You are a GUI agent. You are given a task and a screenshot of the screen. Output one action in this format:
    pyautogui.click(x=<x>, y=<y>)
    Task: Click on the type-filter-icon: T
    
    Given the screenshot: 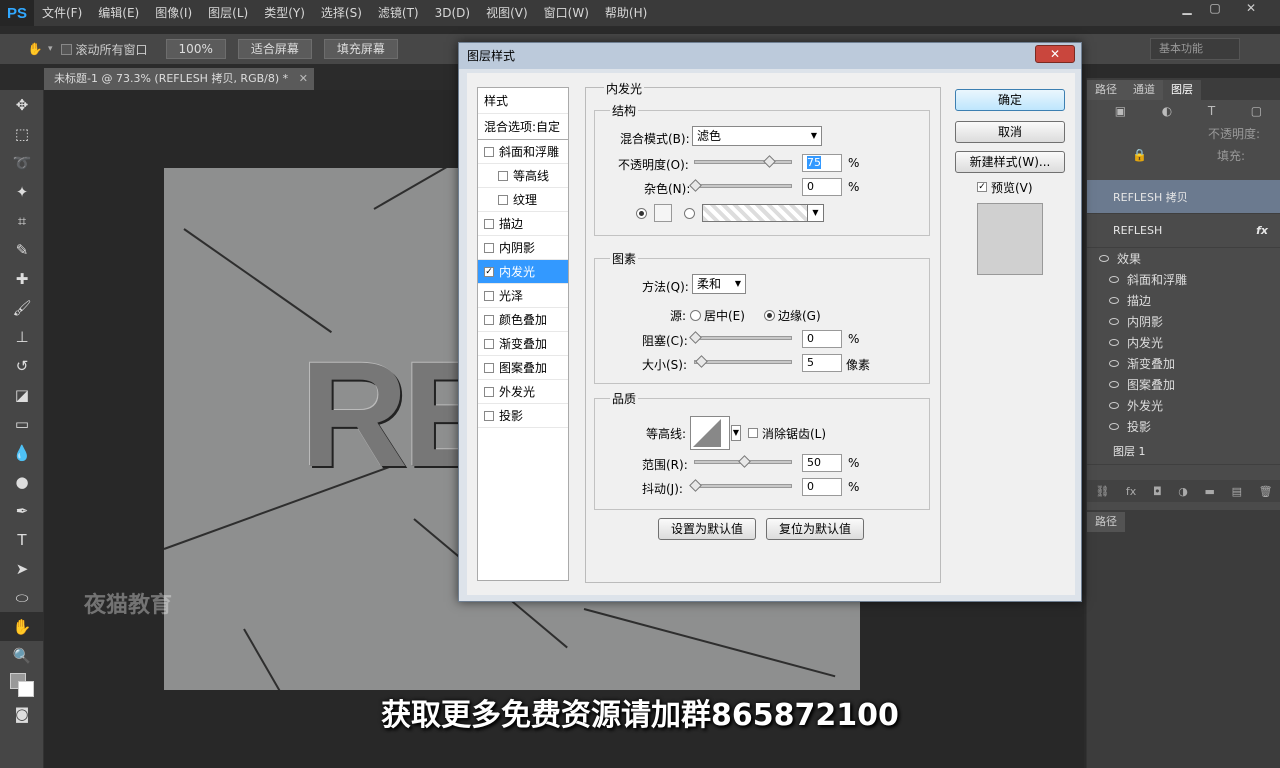 What is the action you would take?
    pyautogui.click(x=1211, y=111)
    